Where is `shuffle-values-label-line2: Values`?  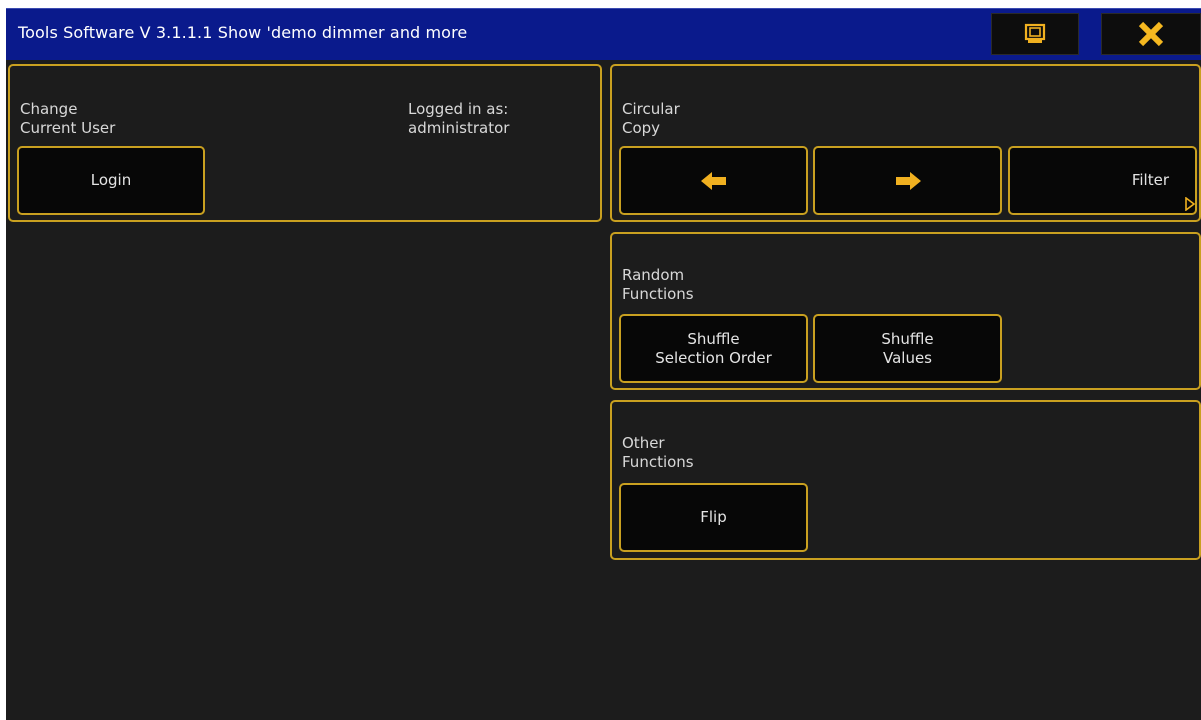 shuffle-values-label-line2: Values is located at coordinates (907, 357).